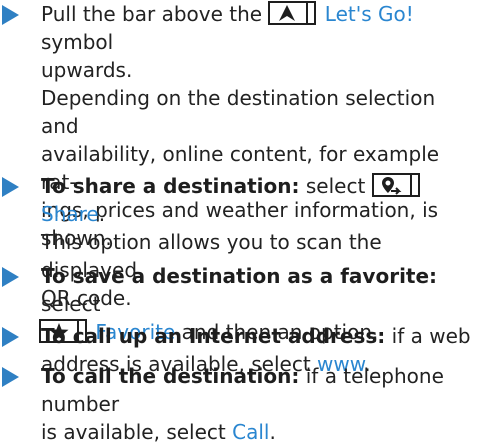  What do you see at coordinates (102, 214) in the screenshot?
I see `step-2-suffix: .` at bounding box center [102, 214].